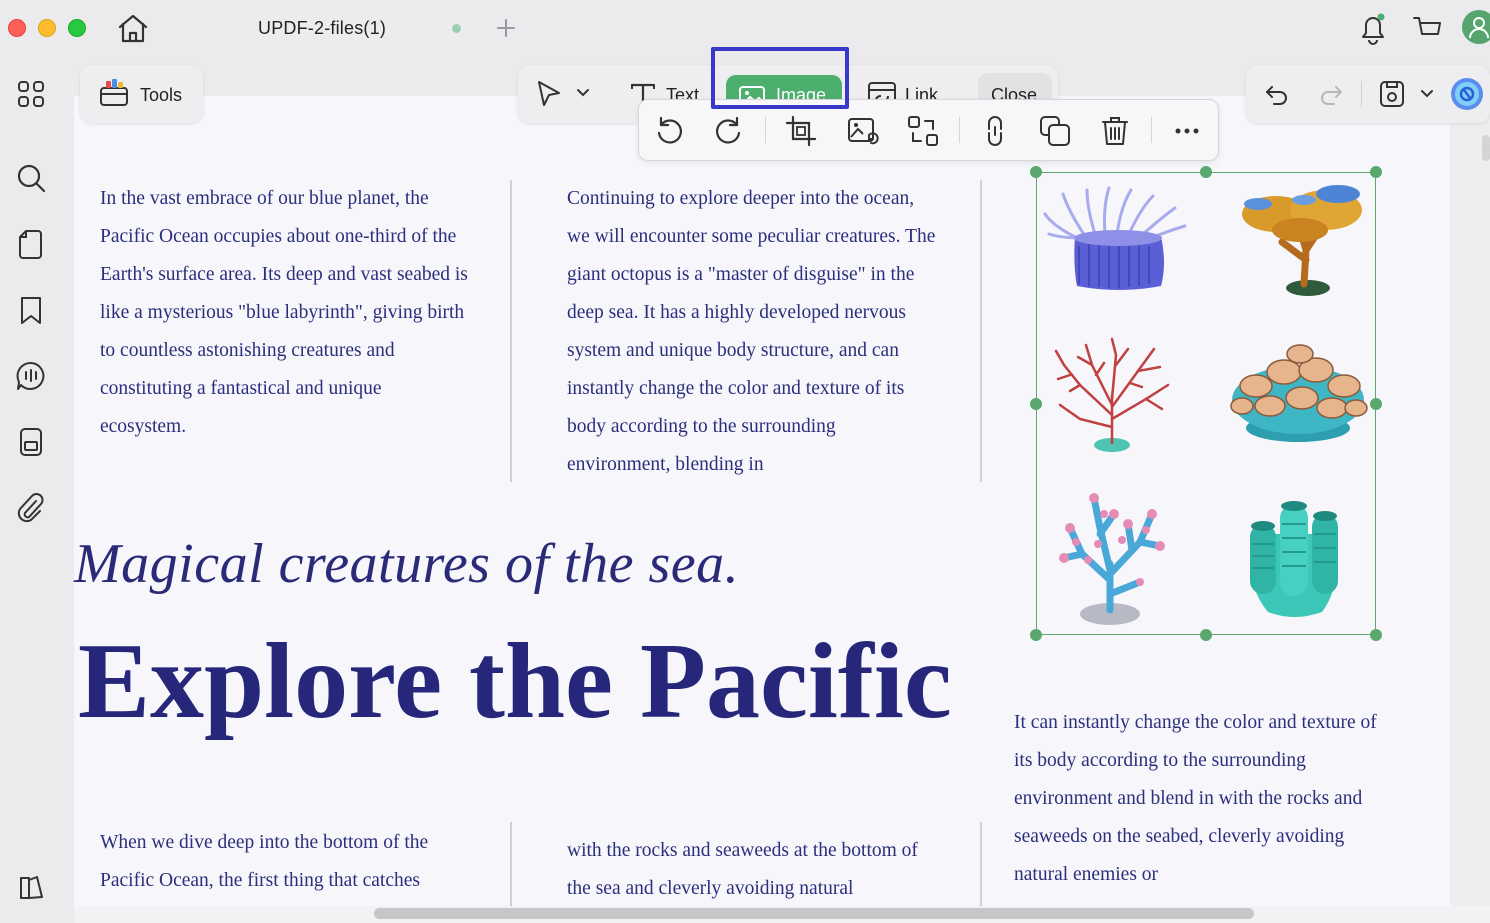 The height and width of the screenshot is (923, 1490). Describe the element at coordinates (1467, 94) in the screenshot. I see `ai-assistant-icon` at that location.